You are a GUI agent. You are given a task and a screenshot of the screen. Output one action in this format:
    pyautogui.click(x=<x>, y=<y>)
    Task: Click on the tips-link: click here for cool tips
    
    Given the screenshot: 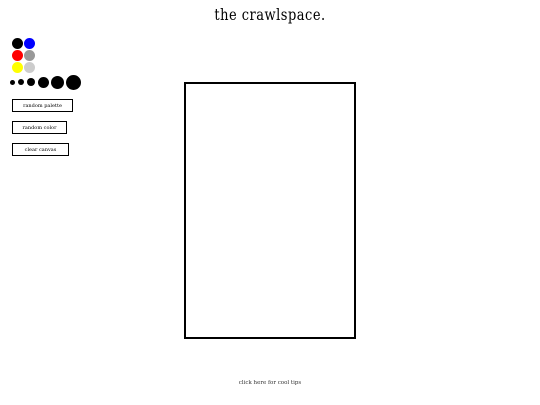 What is the action you would take?
    pyautogui.click(x=270, y=383)
    